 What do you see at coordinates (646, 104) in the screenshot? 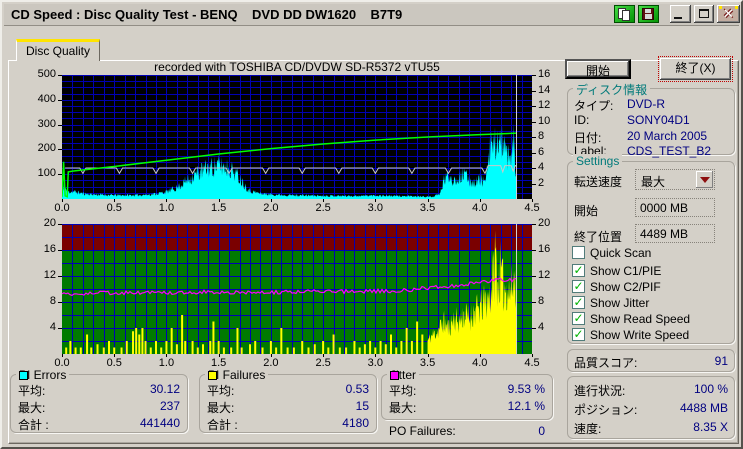
I see `disc-type-value: DVD-R` at bounding box center [646, 104].